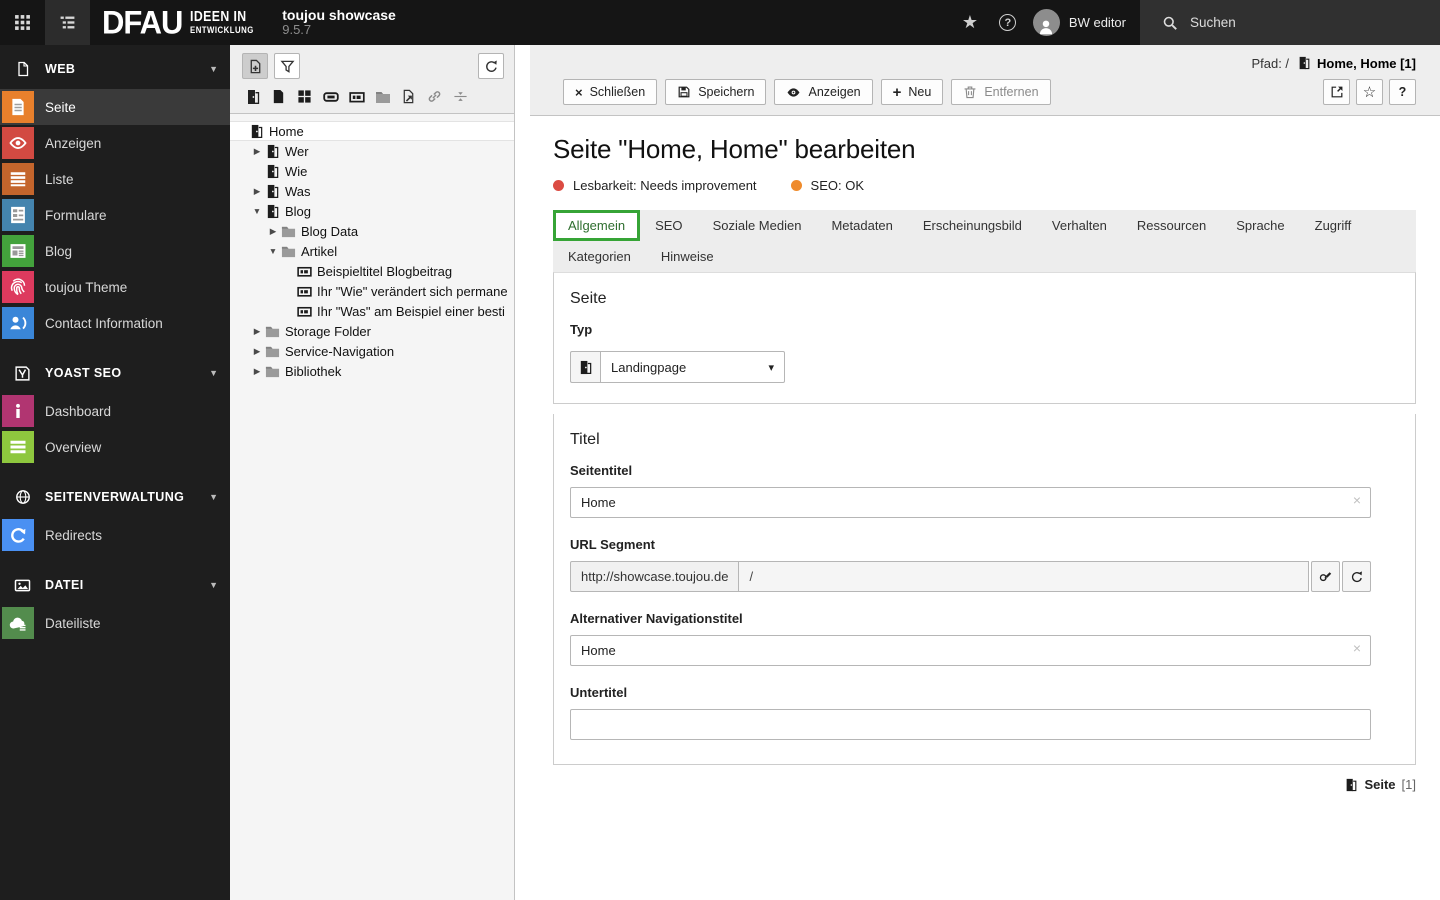 This screenshot has height=900, width=1440. Describe the element at coordinates (970, 22) in the screenshot. I see `bookmark-button: ★` at that location.